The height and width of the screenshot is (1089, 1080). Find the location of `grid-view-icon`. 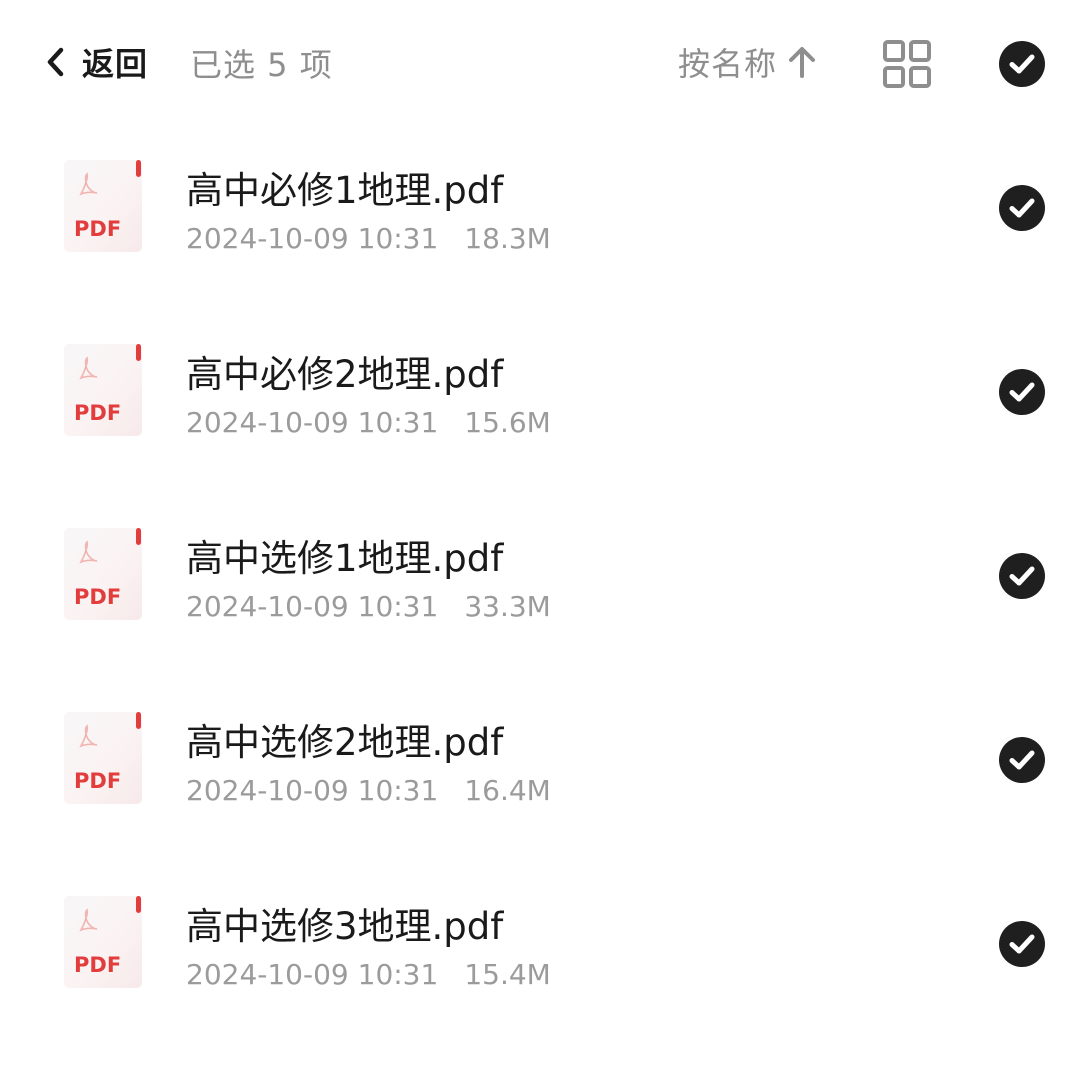

grid-view-icon is located at coordinates (907, 64).